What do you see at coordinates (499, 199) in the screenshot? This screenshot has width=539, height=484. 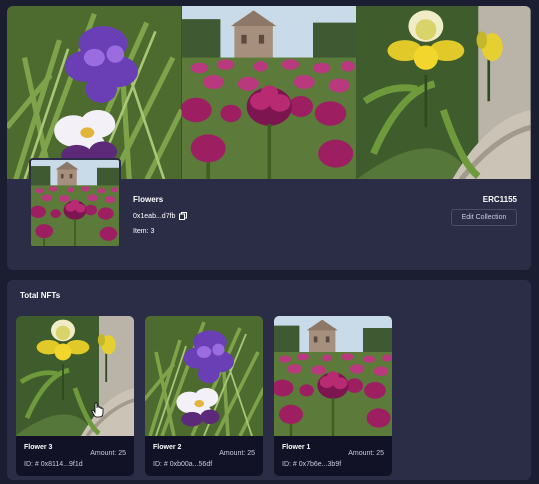 I see `token-standard: ERC1155` at bounding box center [499, 199].